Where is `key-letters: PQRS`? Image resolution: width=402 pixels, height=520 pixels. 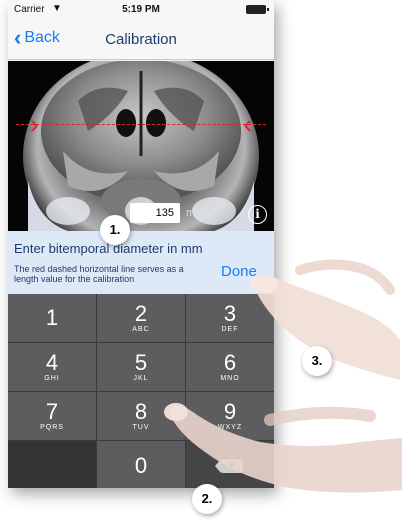
key-letters: PQRS is located at coordinates (52, 427).